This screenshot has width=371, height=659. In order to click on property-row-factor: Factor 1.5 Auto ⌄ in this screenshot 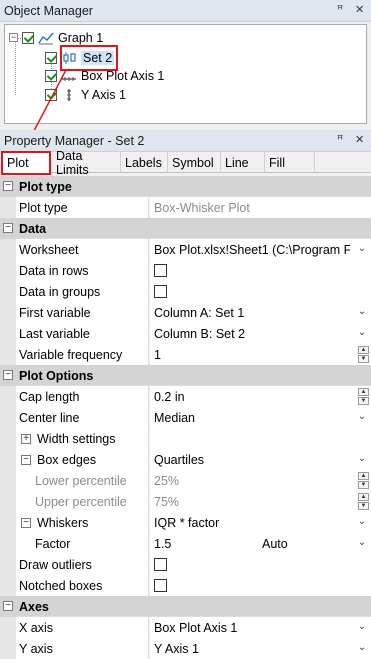, I will do `click(185, 543)`.